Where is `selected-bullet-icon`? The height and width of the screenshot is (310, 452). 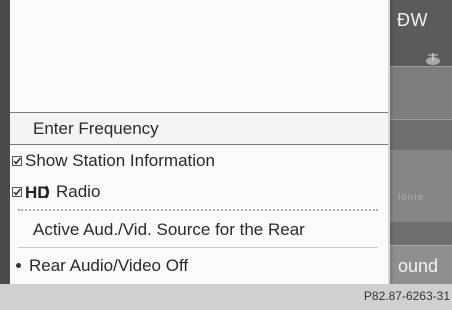
selected-bullet-icon is located at coordinates (18, 265).